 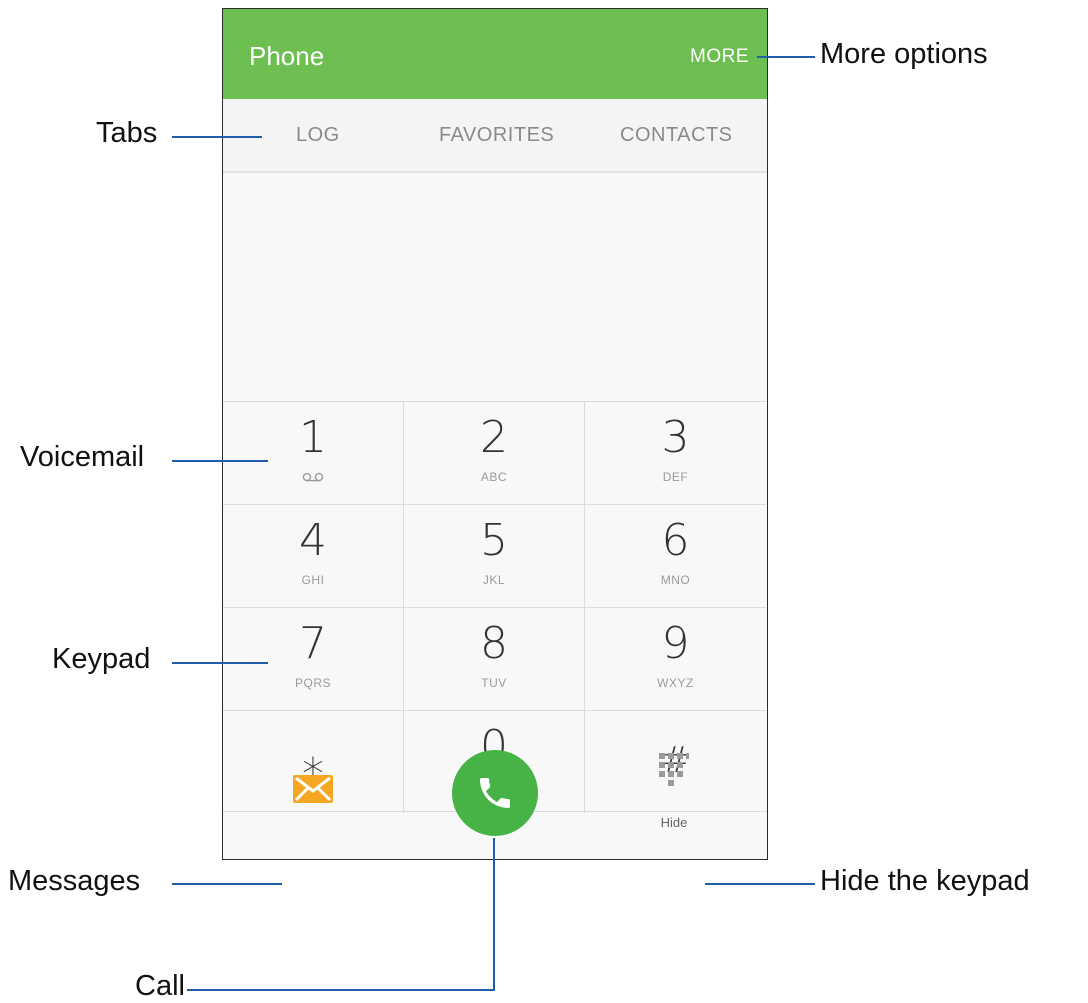 What do you see at coordinates (312, 683) in the screenshot?
I see `key-letters: PQRS` at bounding box center [312, 683].